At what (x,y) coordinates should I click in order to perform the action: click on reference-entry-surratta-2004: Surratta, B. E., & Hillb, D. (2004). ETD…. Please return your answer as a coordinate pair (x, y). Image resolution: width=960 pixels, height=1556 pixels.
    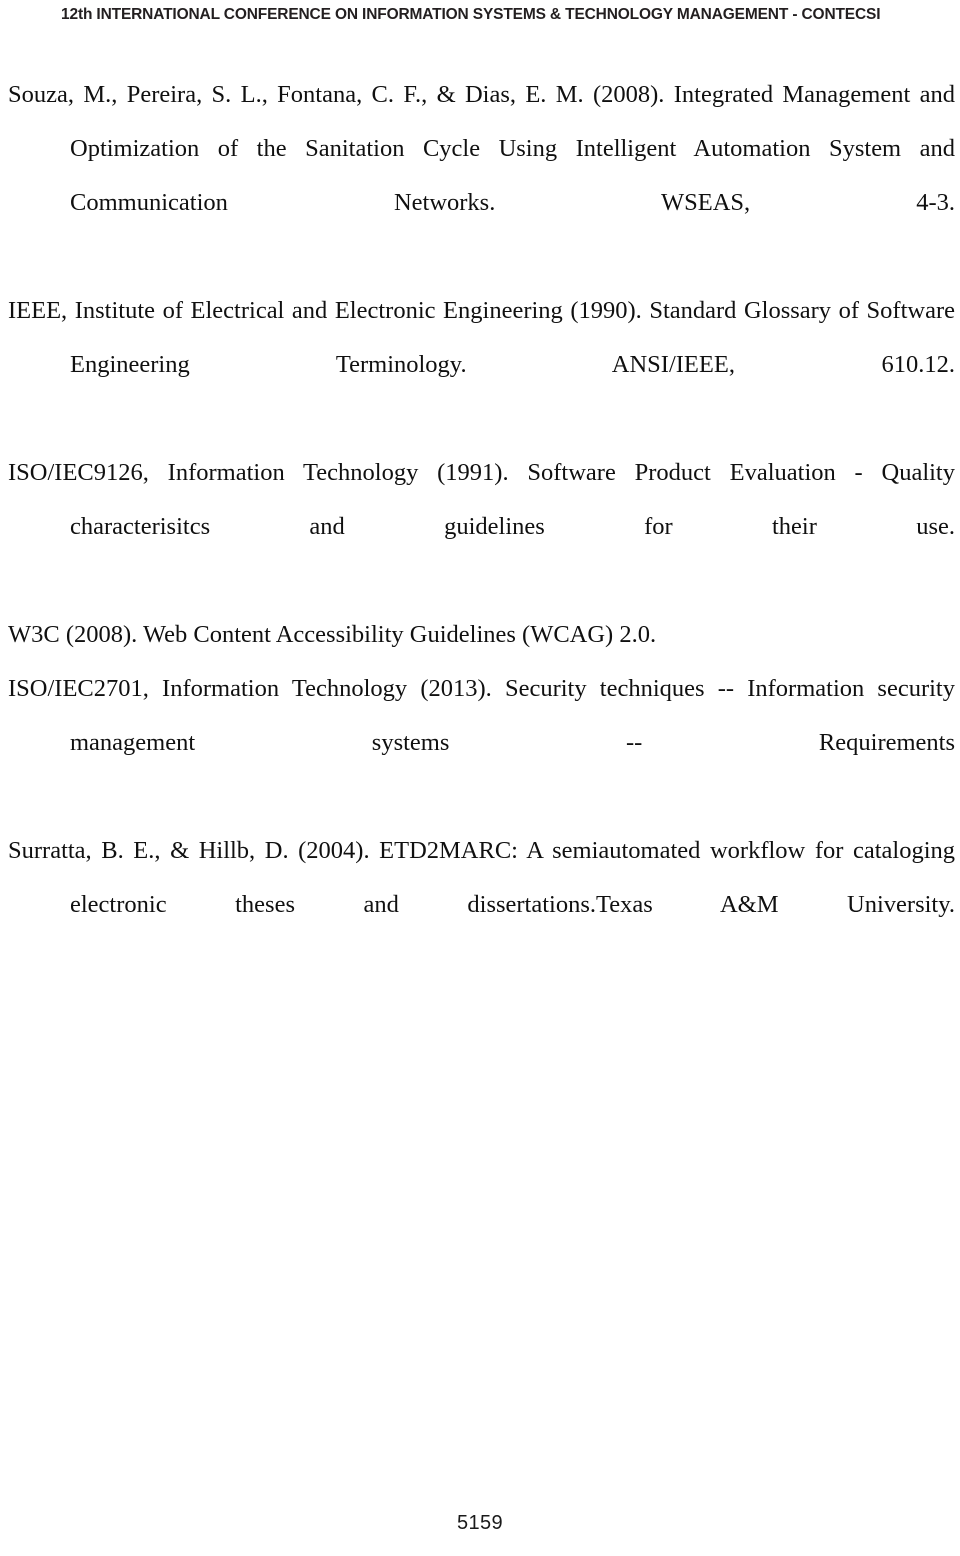
    Looking at the image, I should click on (481, 877).